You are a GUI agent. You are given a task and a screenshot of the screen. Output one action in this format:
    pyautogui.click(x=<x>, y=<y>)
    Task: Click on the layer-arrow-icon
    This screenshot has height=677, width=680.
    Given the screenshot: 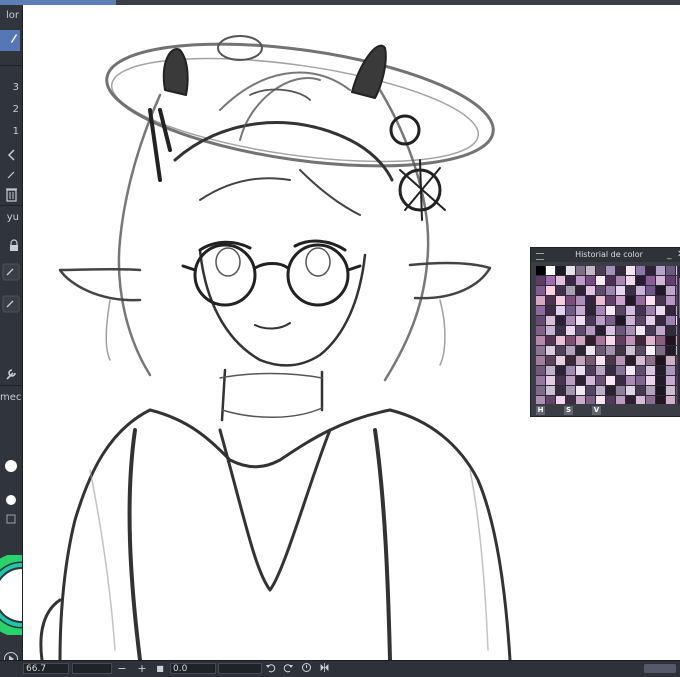 What is the action you would take?
    pyautogui.click(x=11, y=154)
    